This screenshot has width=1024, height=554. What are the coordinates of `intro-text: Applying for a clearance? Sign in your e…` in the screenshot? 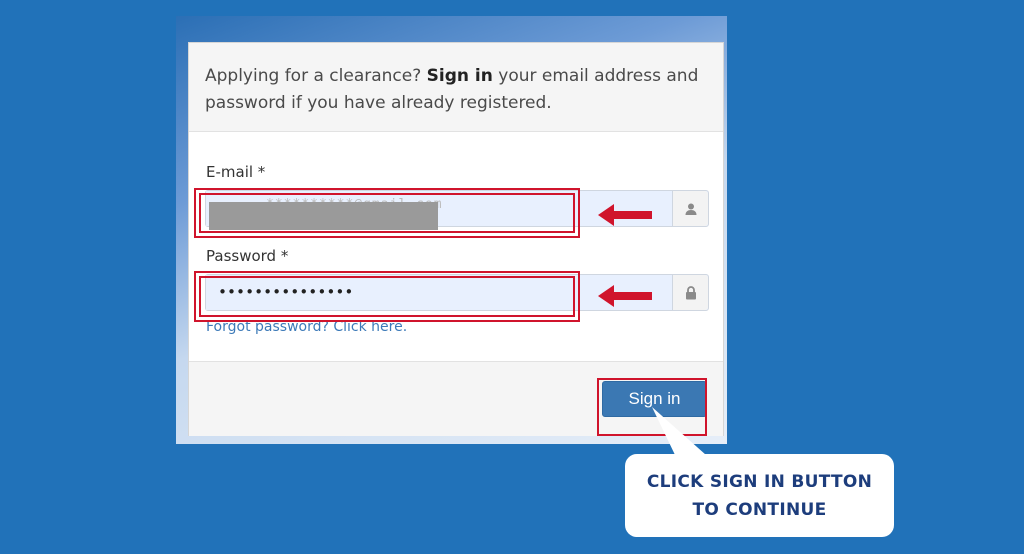 It's located at (455, 90).